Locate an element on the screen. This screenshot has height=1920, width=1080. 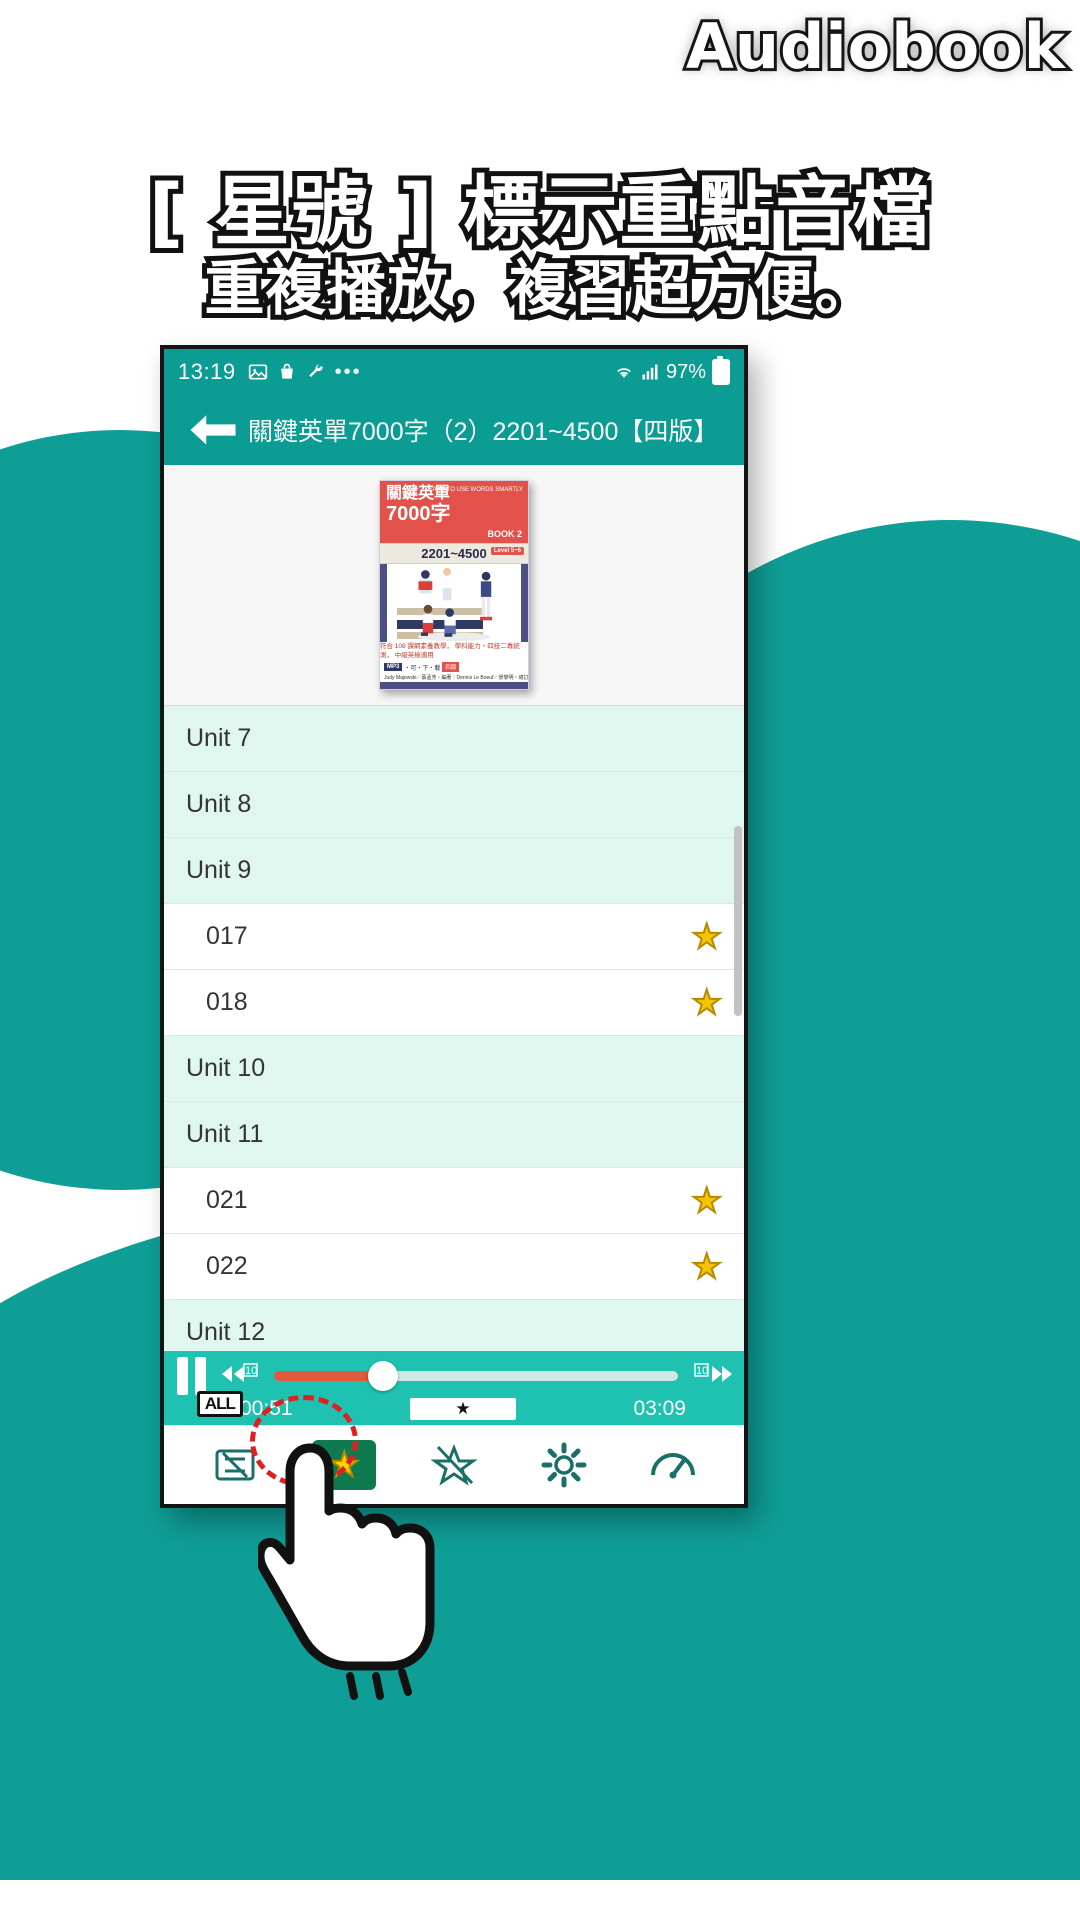
status-clock: 13:19 is located at coordinates (207, 371).